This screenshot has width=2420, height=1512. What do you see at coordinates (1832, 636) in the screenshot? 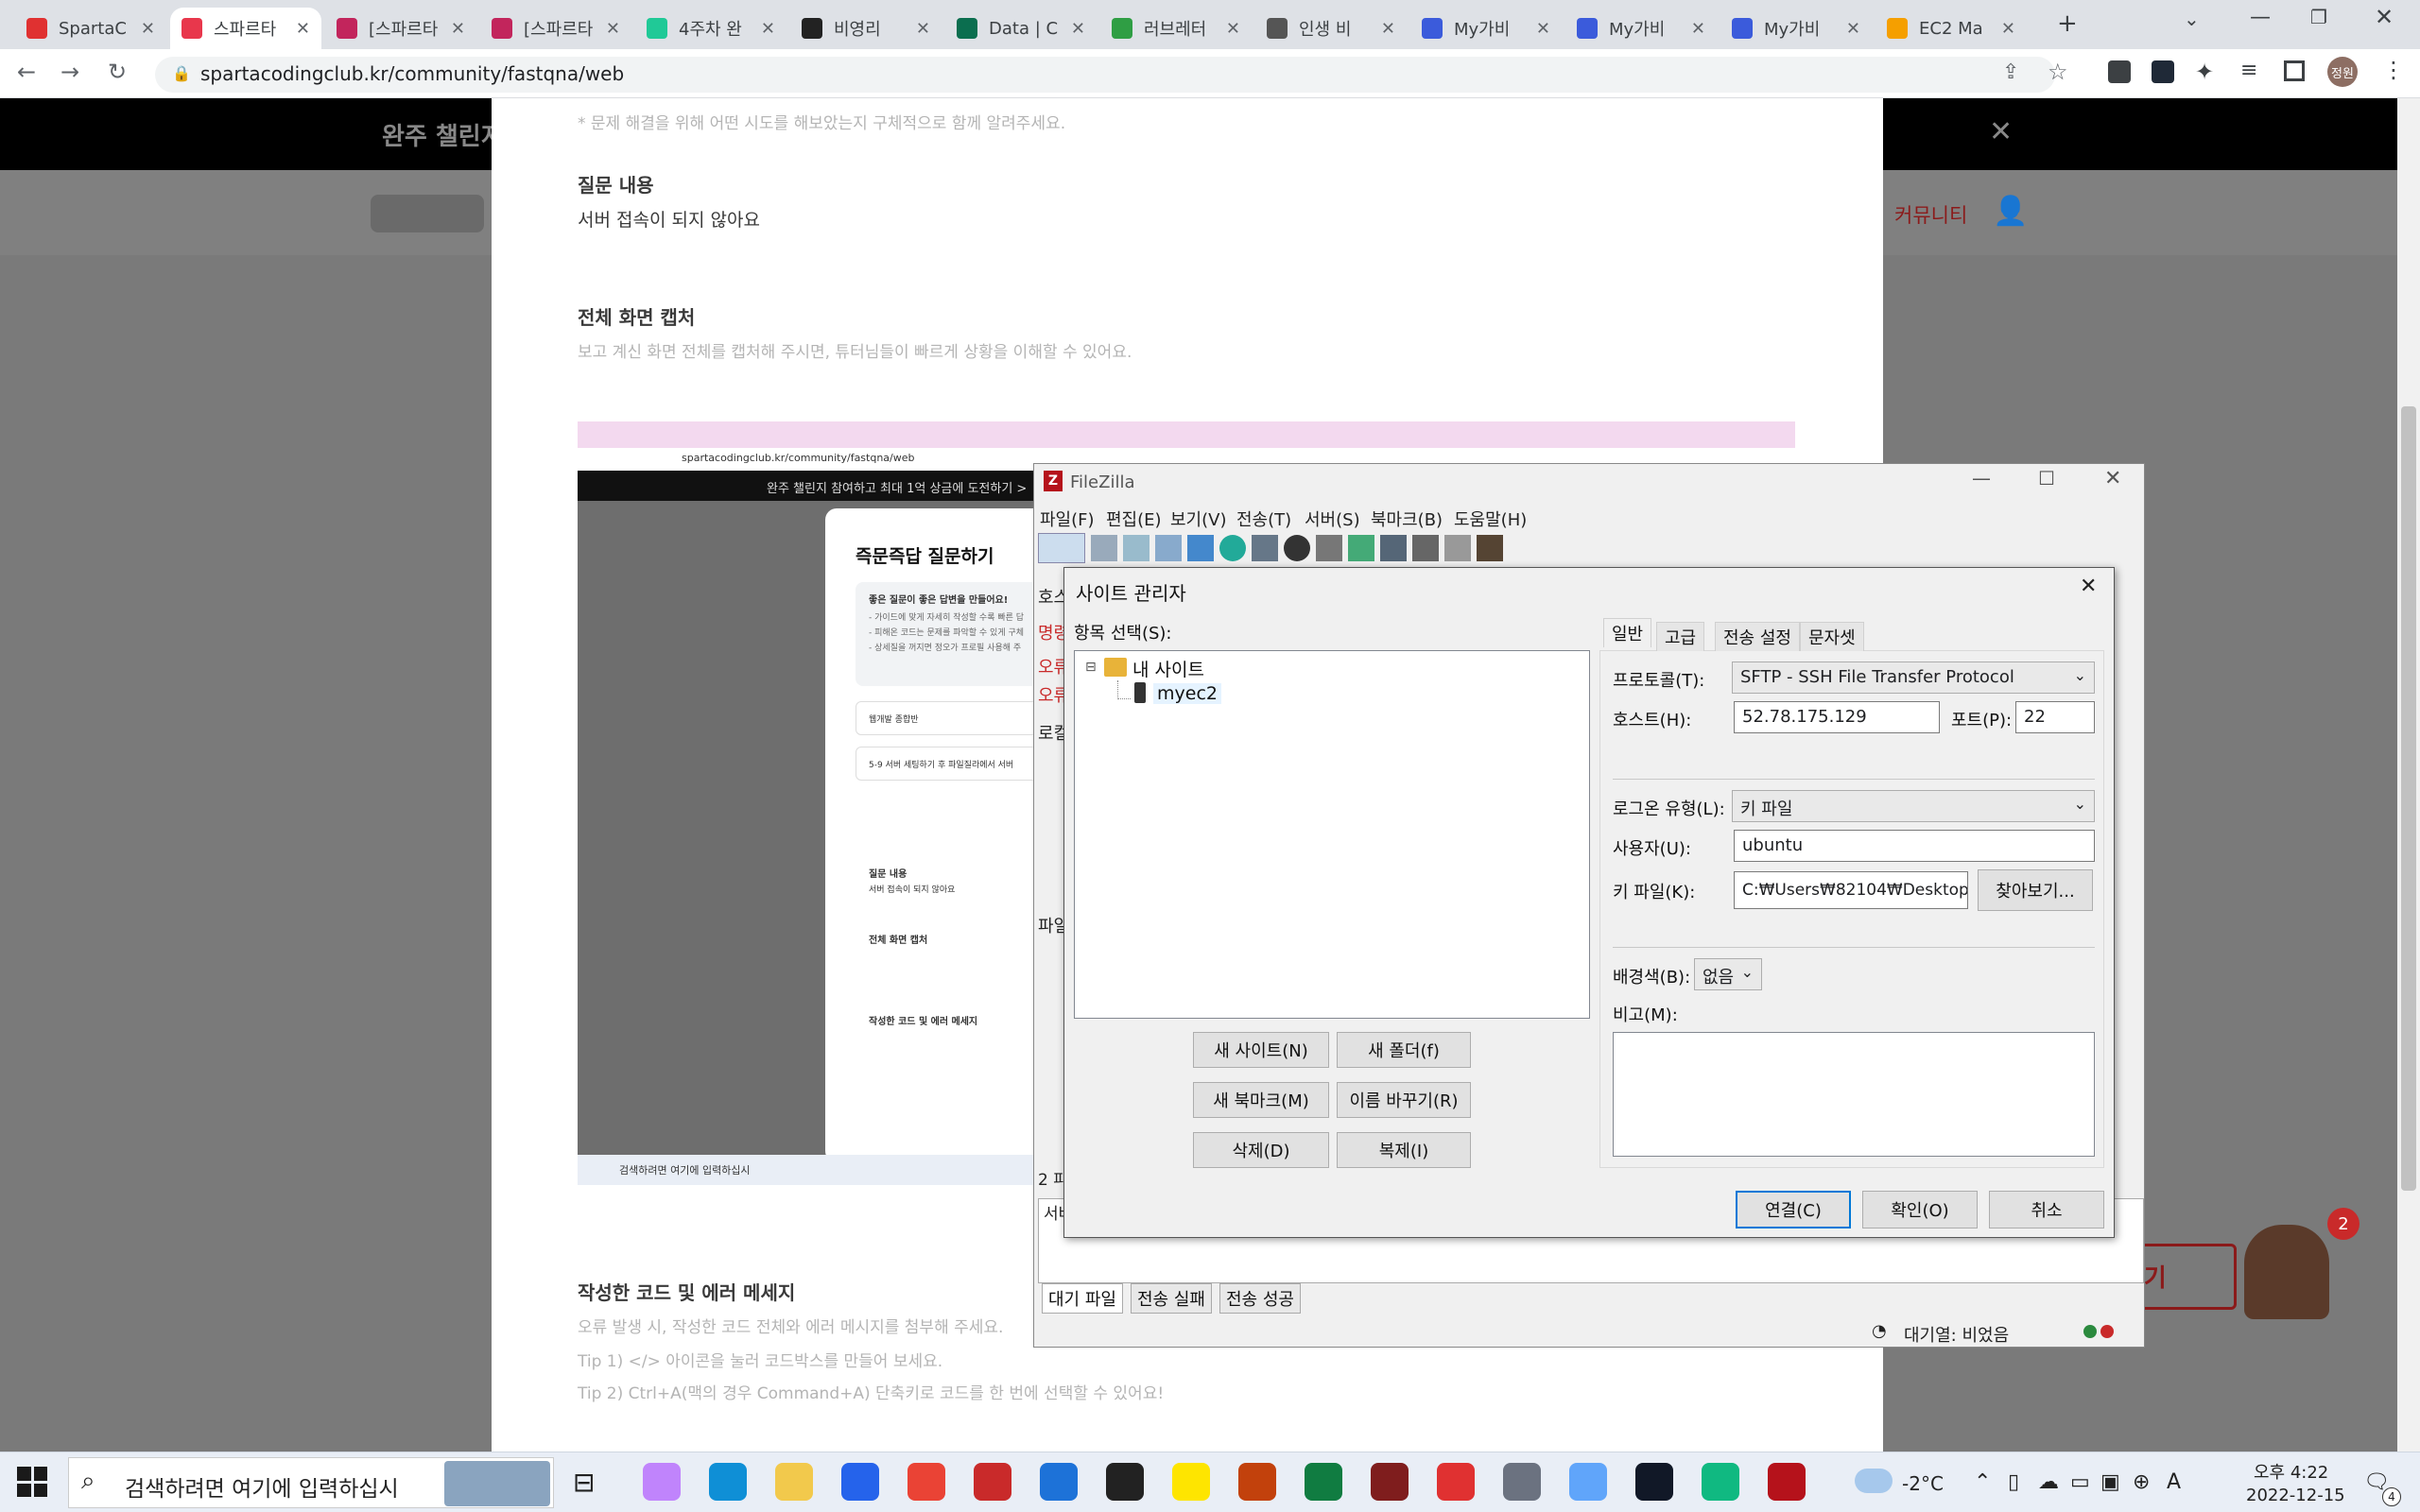
I see `settings-tab: 문자셋` at bounding box center [1832, 636].